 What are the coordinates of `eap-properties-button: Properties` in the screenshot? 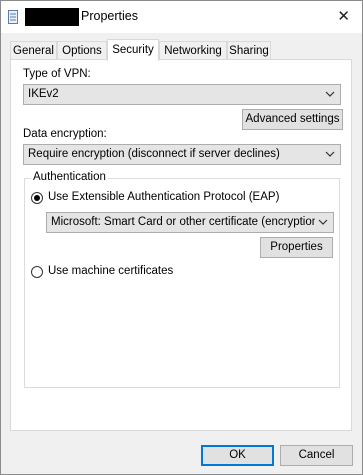 It's located at (296, 247).